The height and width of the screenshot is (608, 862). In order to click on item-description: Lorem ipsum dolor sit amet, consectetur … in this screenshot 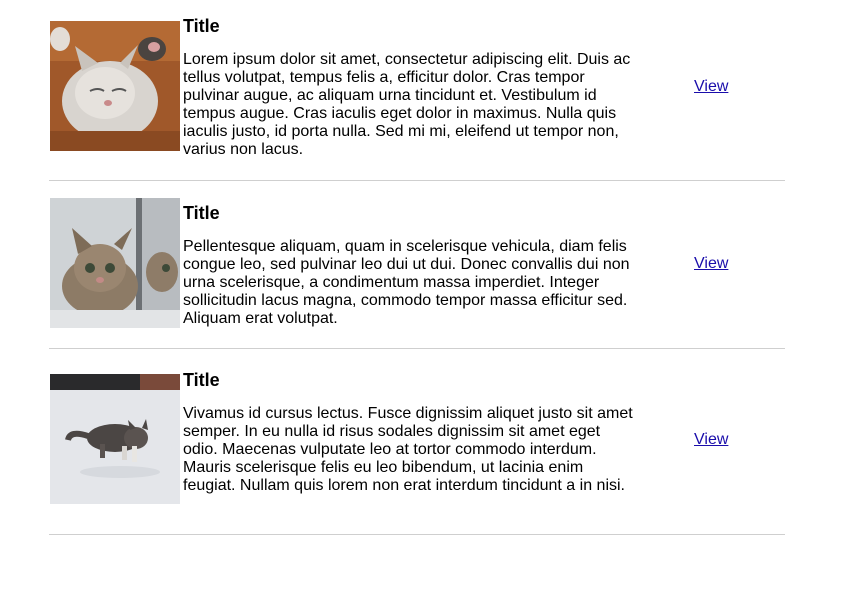, I will do `click(407, 104)`.